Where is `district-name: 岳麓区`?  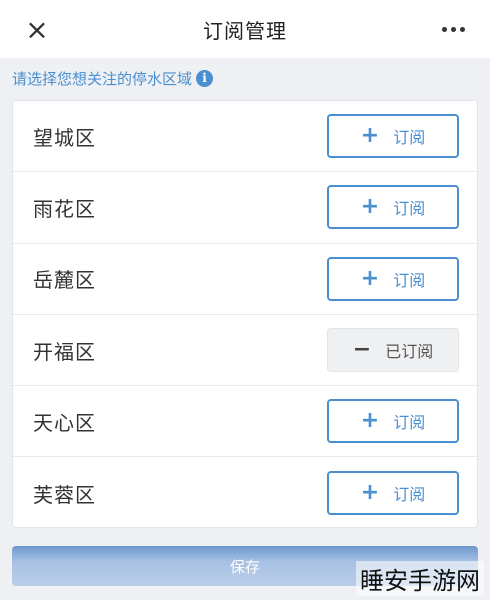
district-name: 岳麓区 is located at coordinates (64, 280).